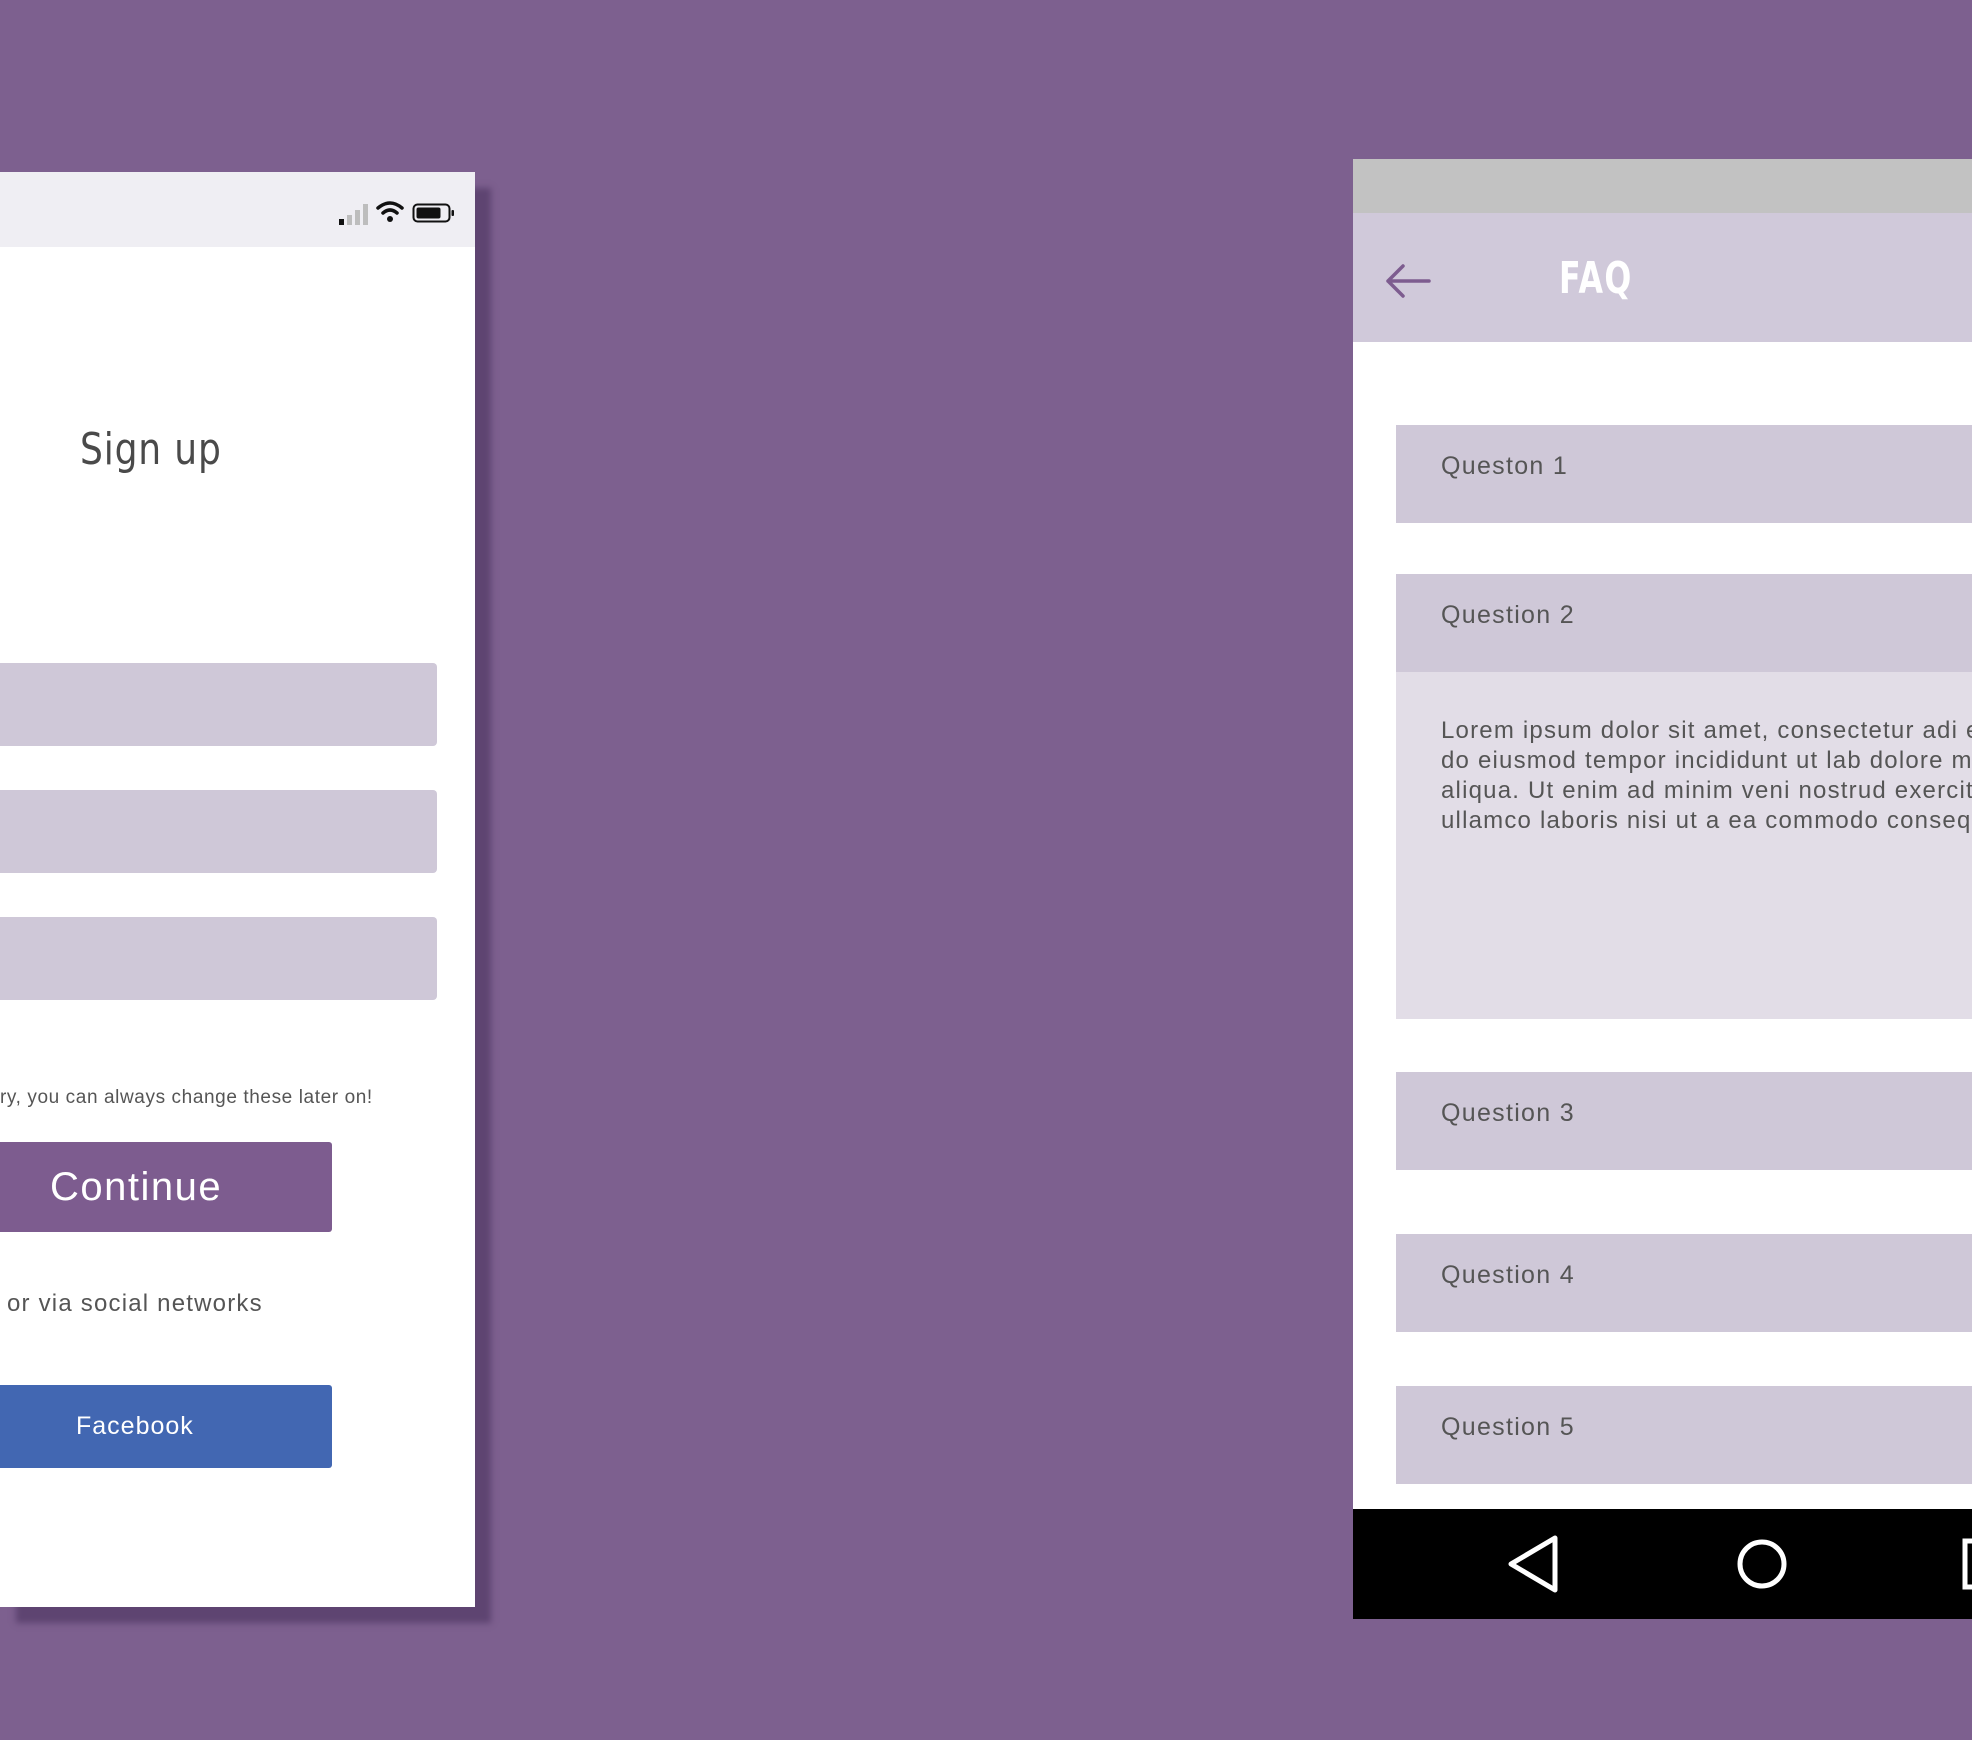 This screenshot has height=1740, width=1972. What do you see at coordinates (1533, 1564) in the screenshot?
I see `nav-back-icon` at bounding box center [1533, 1564].